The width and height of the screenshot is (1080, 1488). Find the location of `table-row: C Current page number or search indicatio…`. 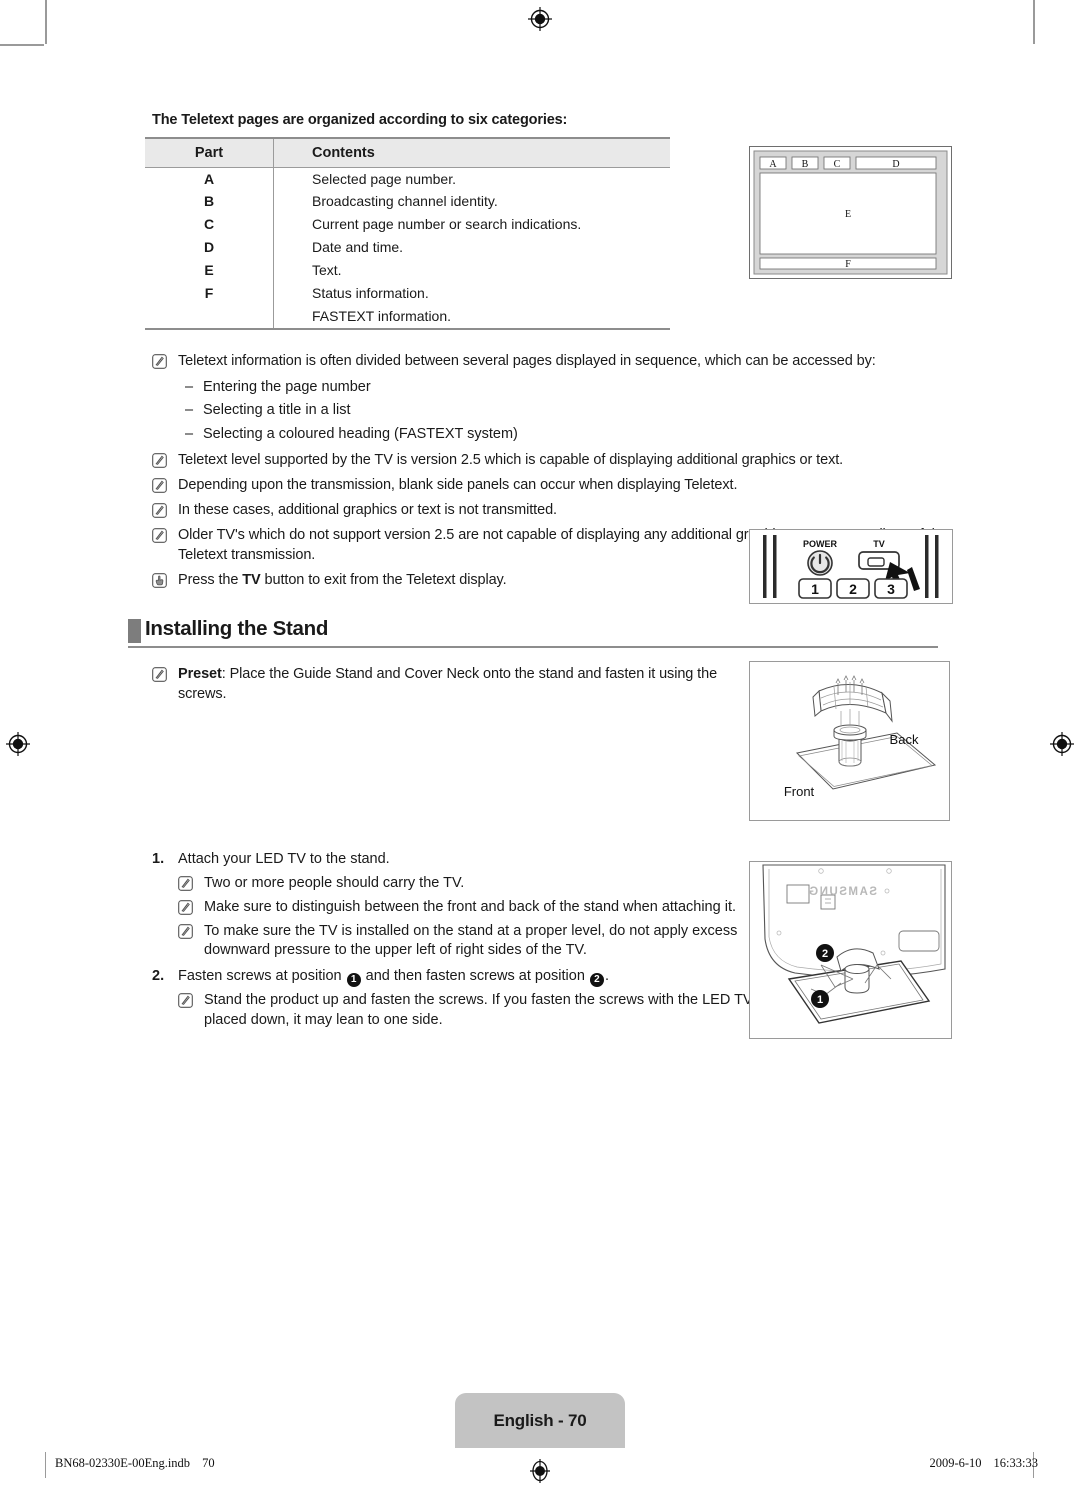

table-row: C Current page number or search indicatio… is located at coordinates (407, 225).